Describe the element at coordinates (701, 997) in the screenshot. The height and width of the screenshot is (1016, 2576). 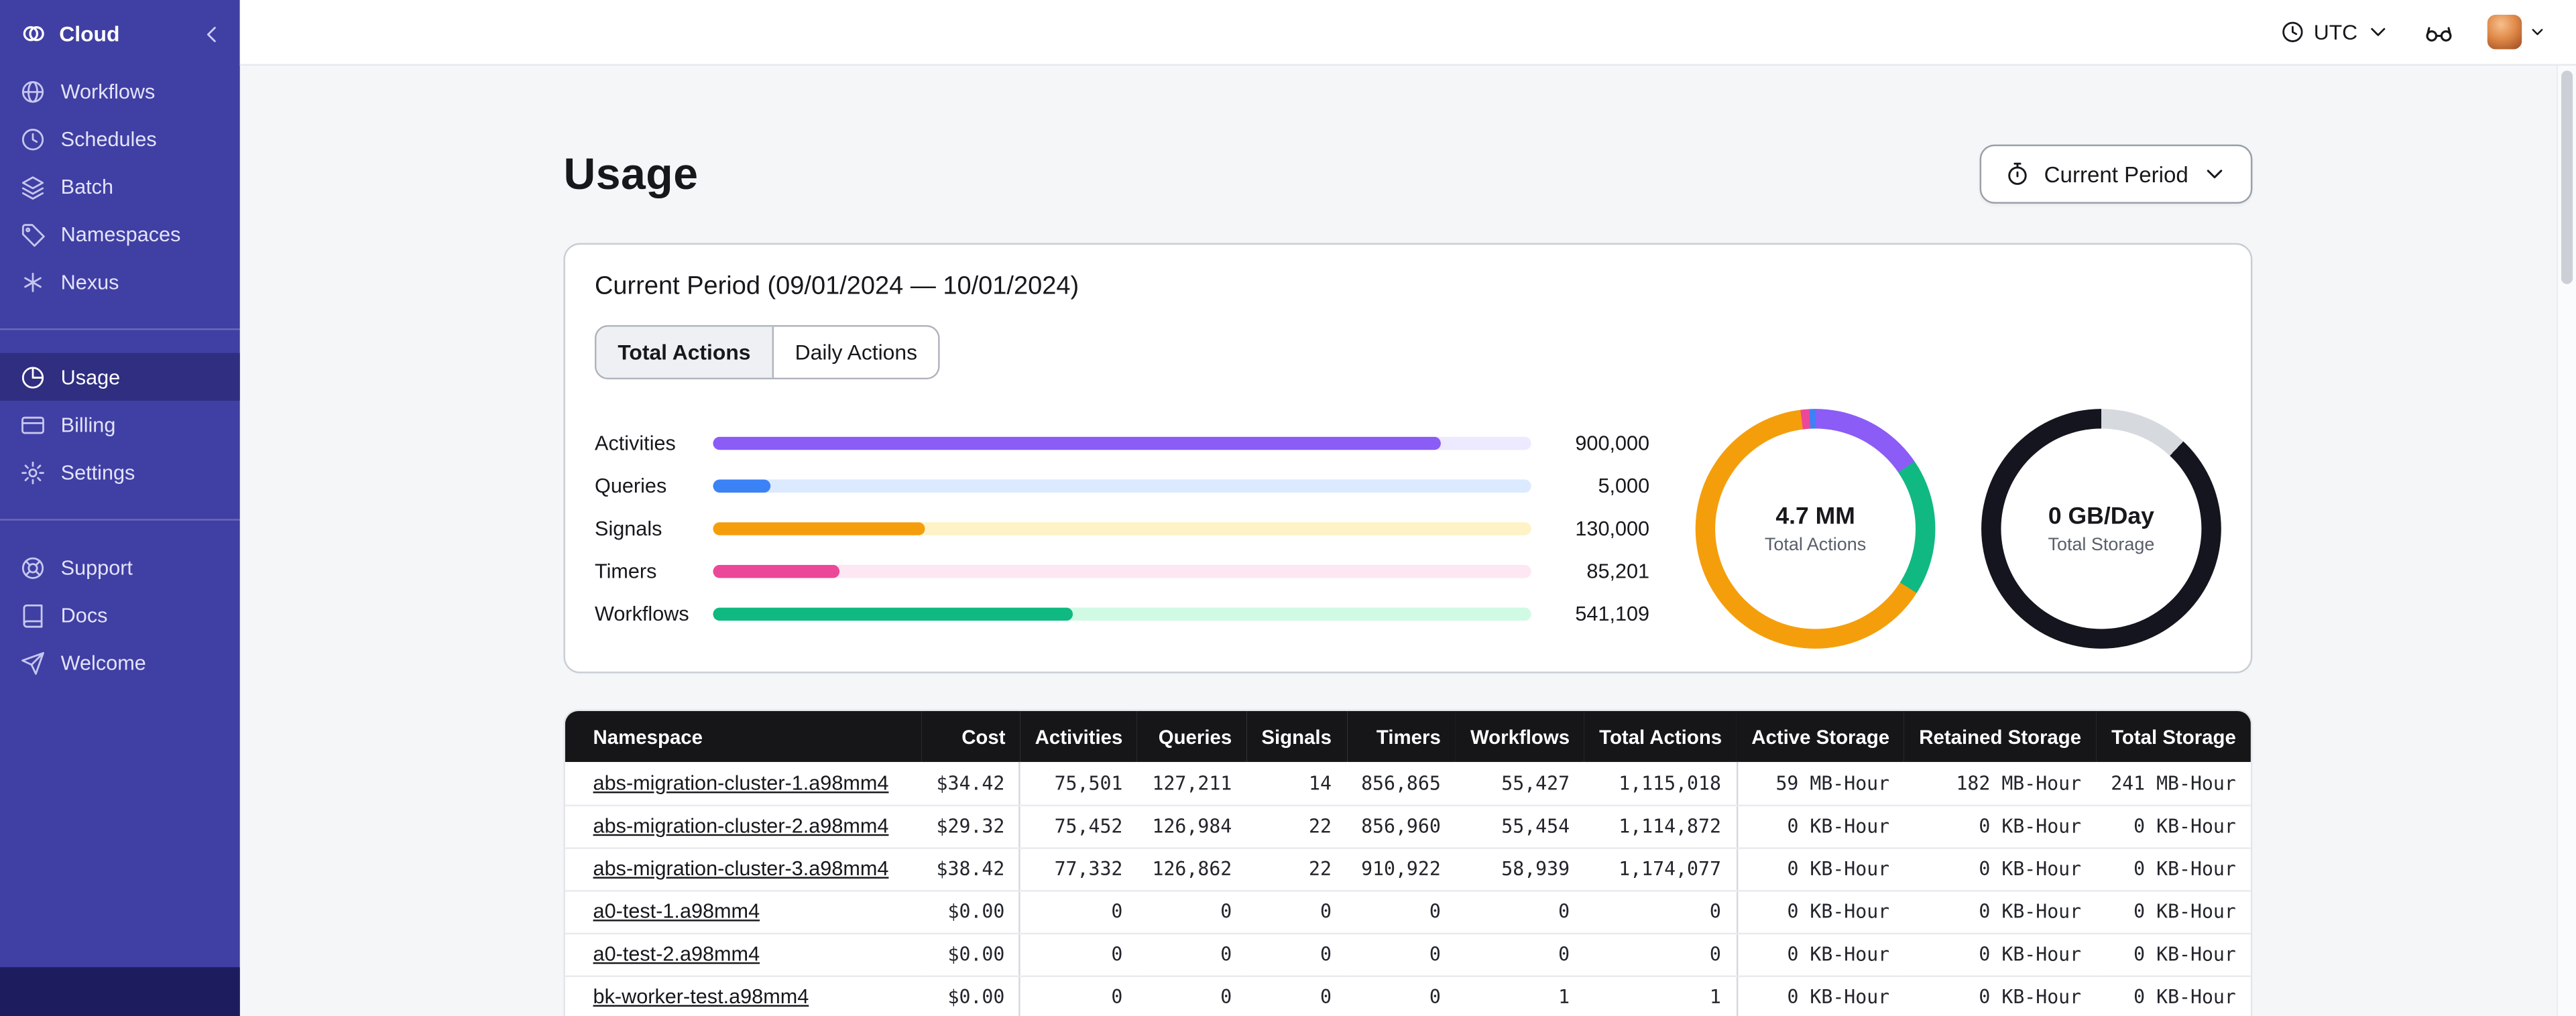
I see `namespace-link: bk-worker-test.a98mm4` at that location.